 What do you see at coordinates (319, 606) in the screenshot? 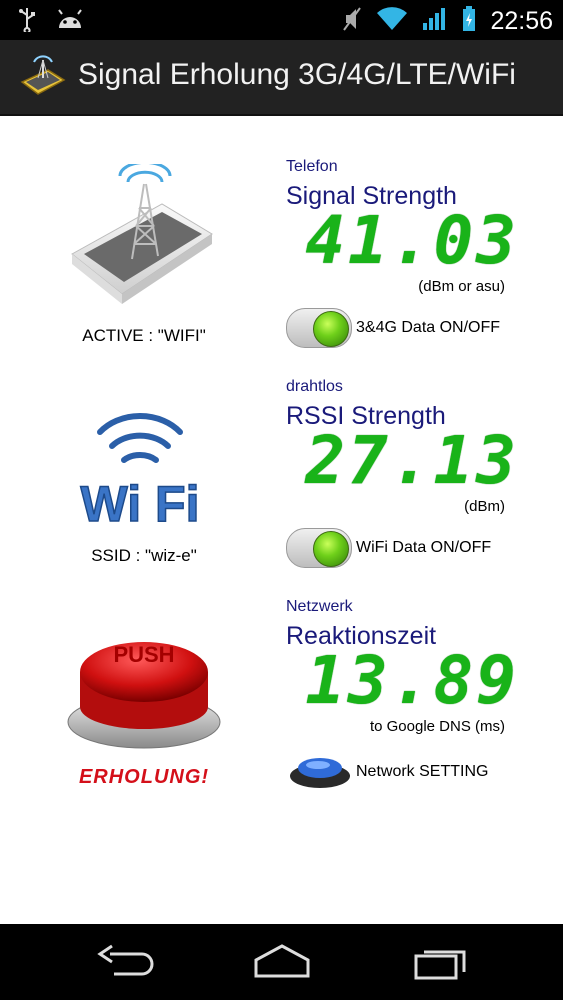
I see `network-category-label: Netzwerk` at bounding box center [319, 606].